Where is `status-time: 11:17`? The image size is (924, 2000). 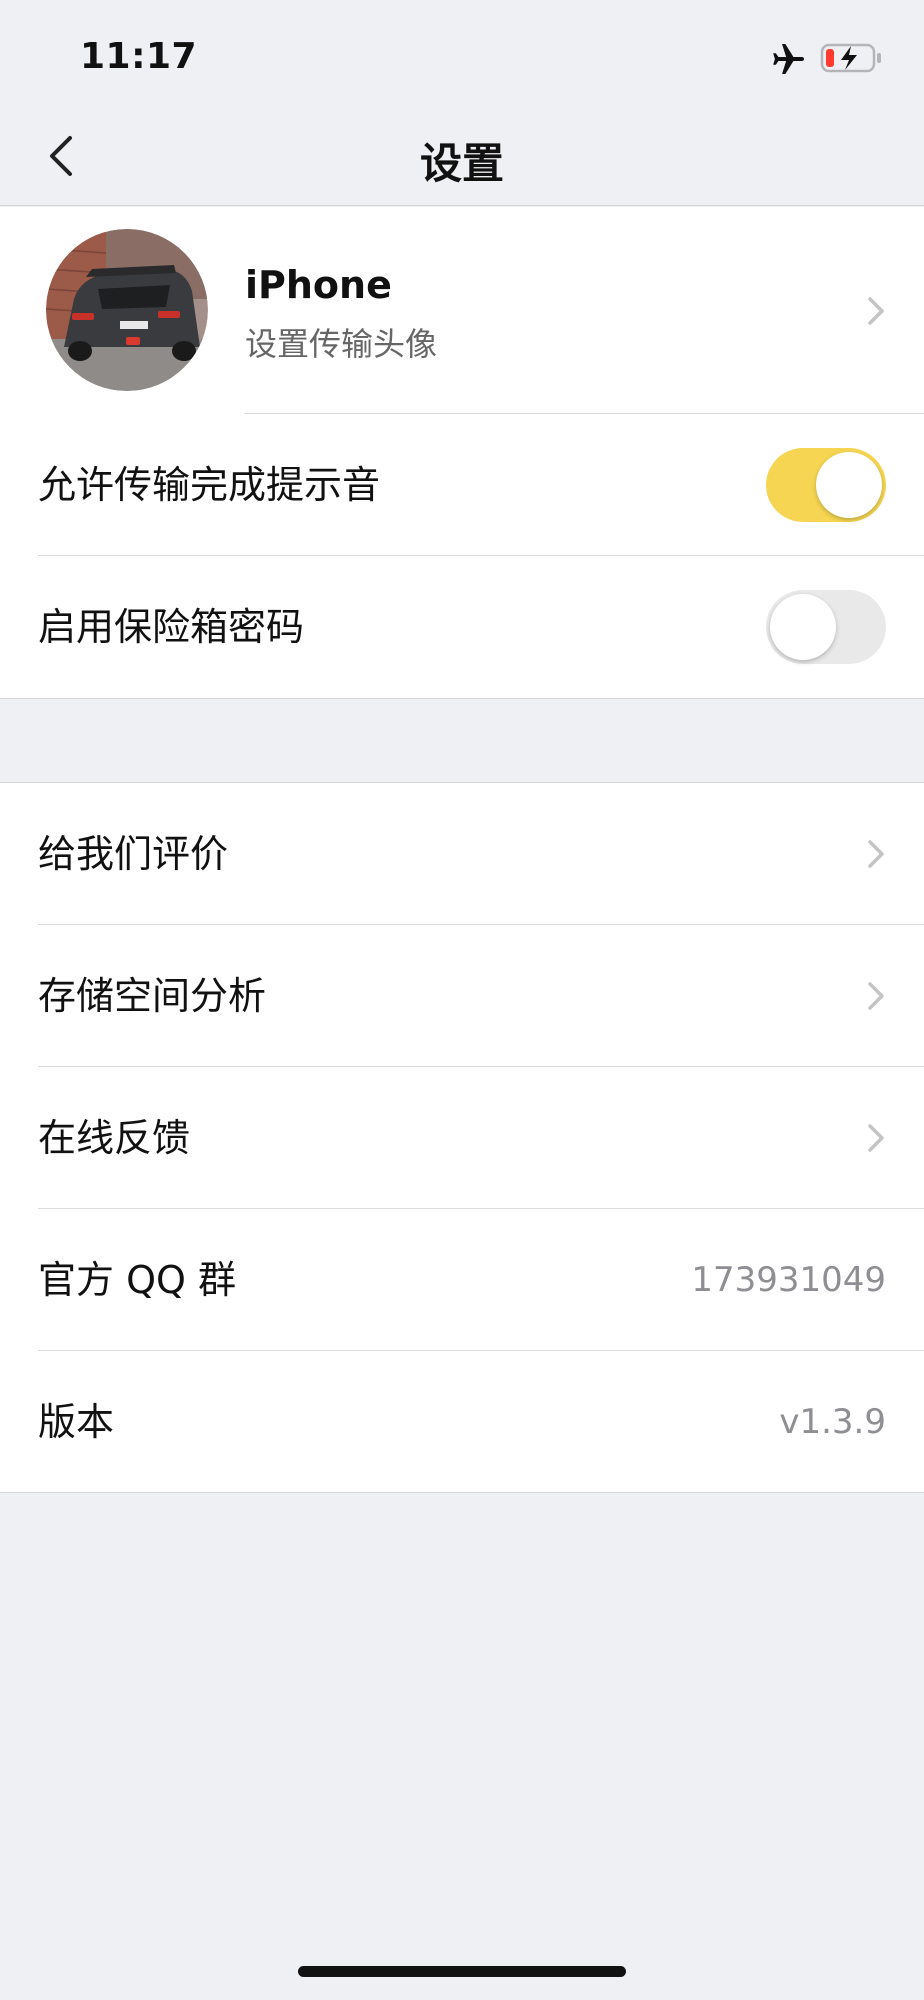
status-time: 11:17 is located at coordinates (139, 56).